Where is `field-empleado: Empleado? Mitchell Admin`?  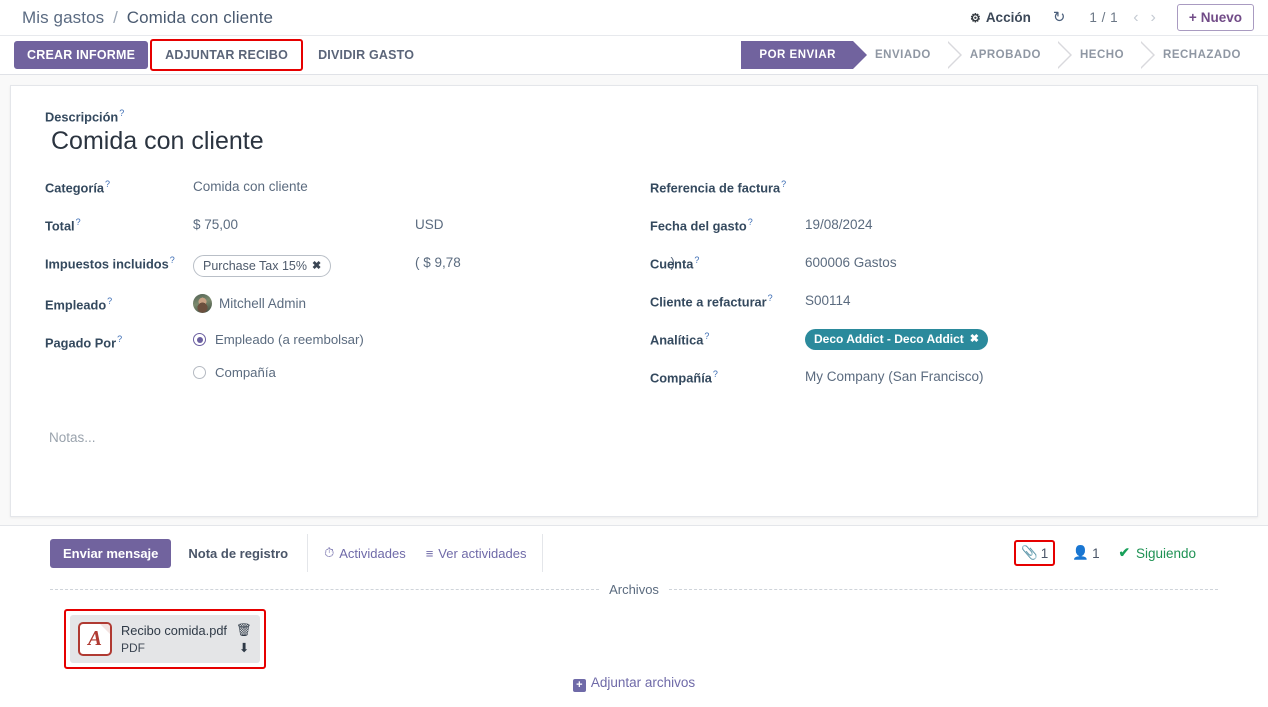
field-empleado: Empleado? Mitchell Admin is located at coordinates (339, 304).